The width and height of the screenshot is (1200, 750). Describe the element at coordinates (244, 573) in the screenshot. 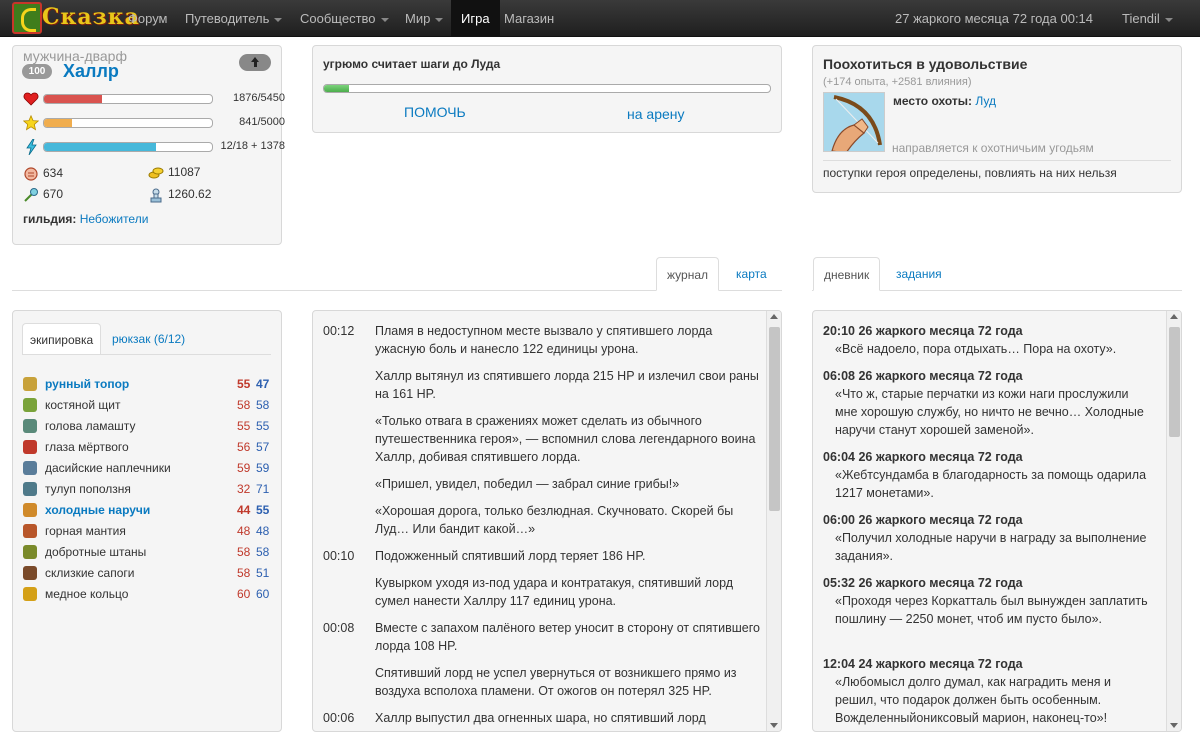

I see `equipment-item-physical: 58` at that location.